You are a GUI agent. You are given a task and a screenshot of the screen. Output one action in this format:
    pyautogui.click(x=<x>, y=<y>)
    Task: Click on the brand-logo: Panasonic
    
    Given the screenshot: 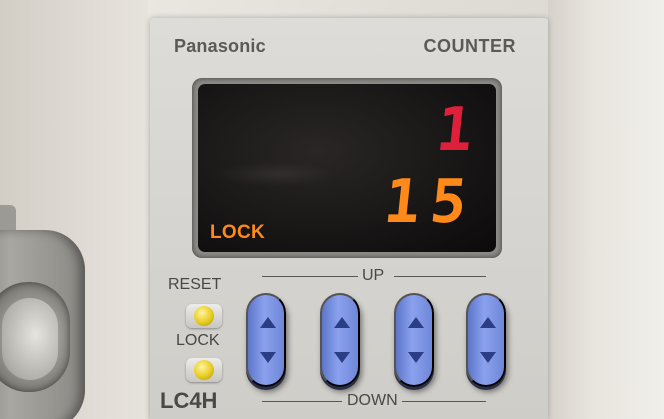 What is the action you would take?
    pyautogui.click(x=220, y=46)
    